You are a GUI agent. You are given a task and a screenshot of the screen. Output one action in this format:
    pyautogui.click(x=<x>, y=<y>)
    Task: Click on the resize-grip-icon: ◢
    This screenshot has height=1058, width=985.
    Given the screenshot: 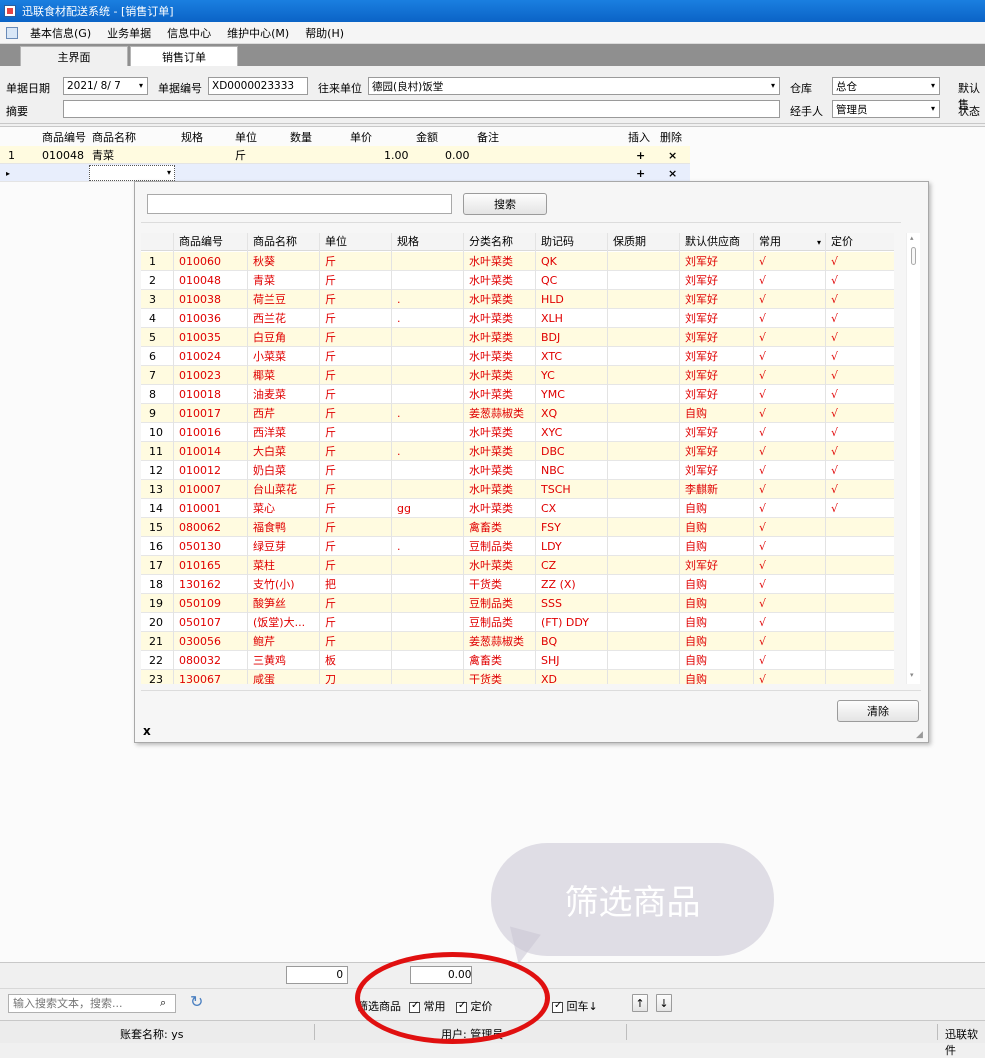 What is the action you would take?
    pyautogui.click(x=919, y=735)
    